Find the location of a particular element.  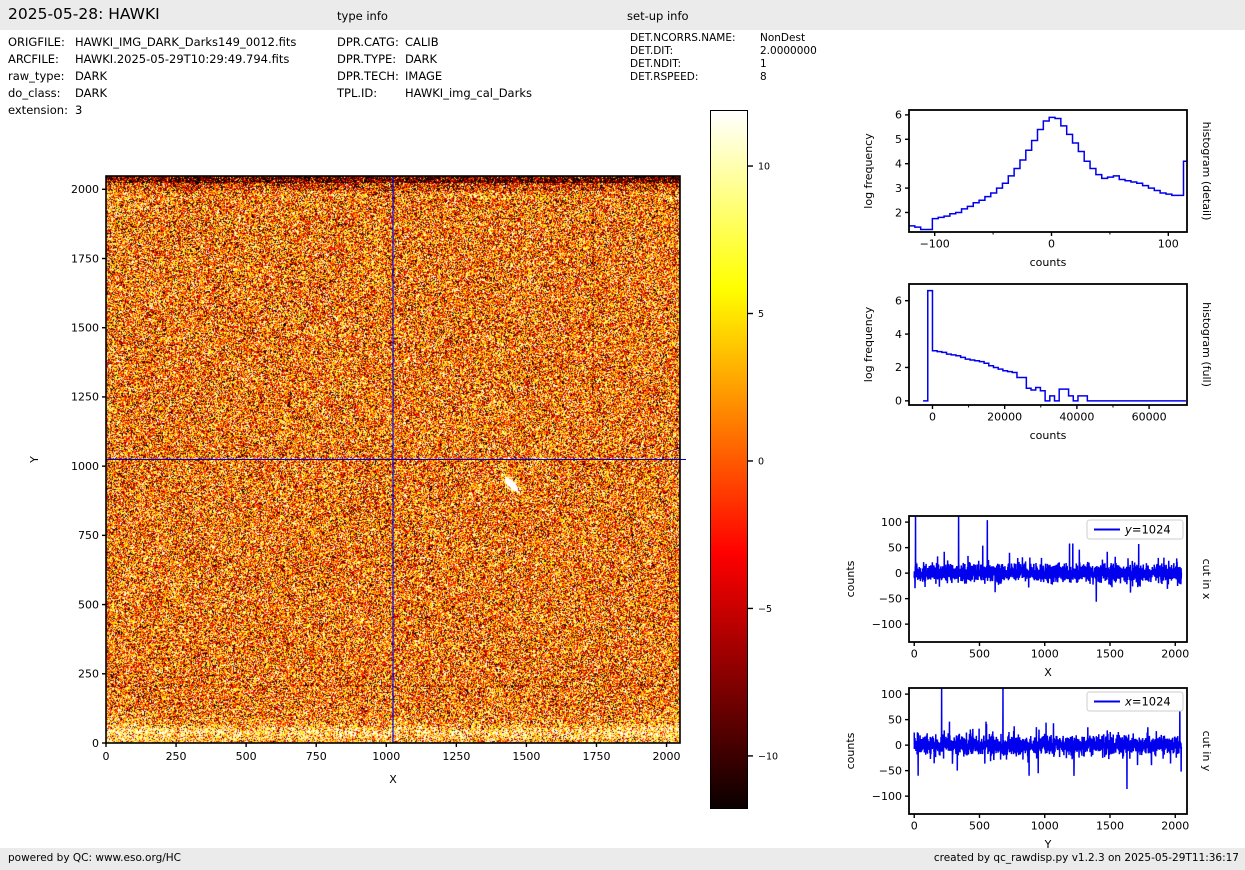

info-row: DPR.CATG: CALIB is located at coordinates (434, 42).